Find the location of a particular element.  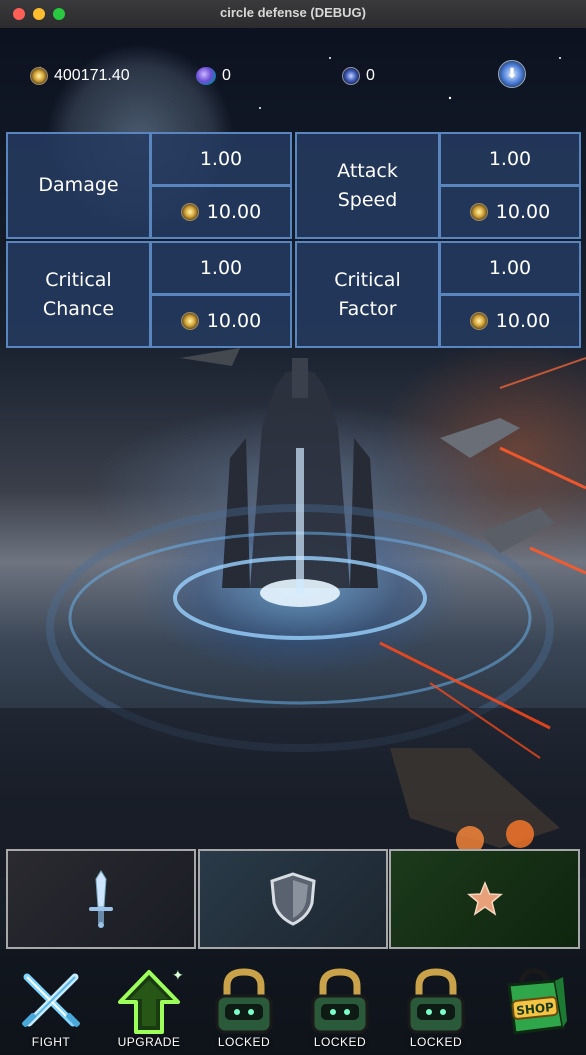

upgrade-damage-value: 1.00 is located at coordinates (221, 159).